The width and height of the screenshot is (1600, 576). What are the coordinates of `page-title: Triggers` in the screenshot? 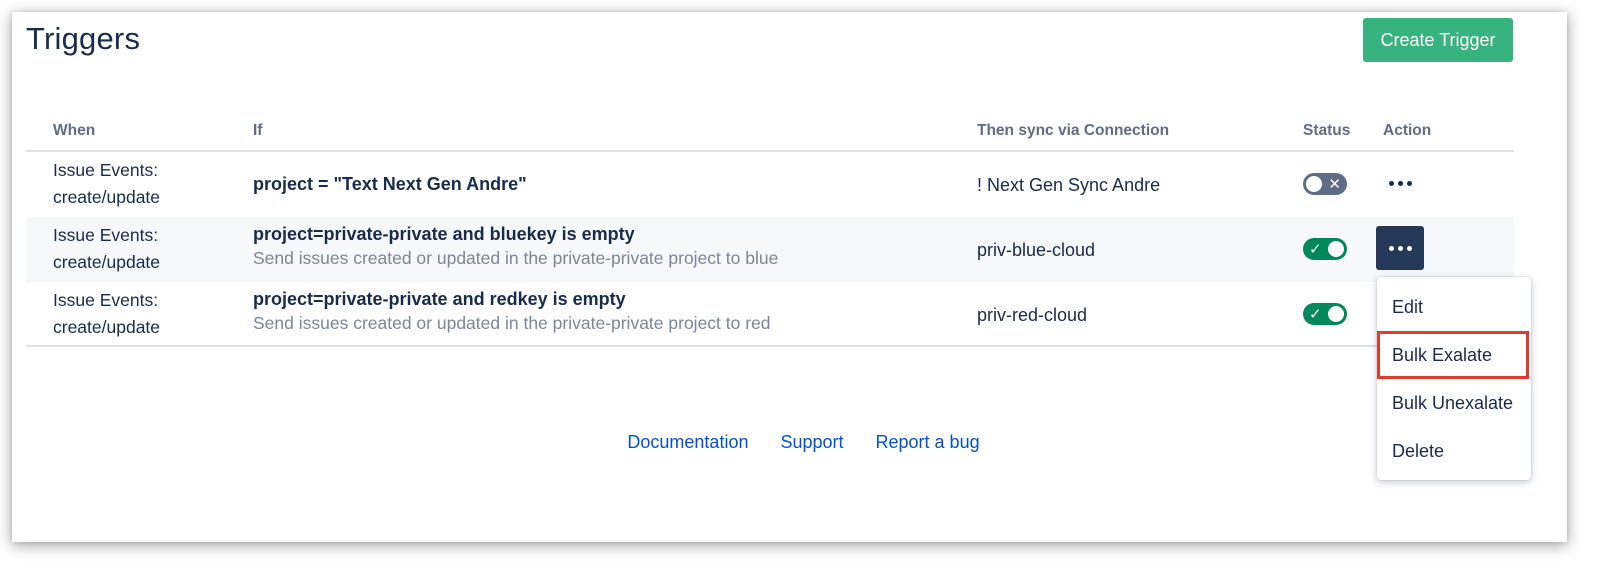 It's located at (83, 38).